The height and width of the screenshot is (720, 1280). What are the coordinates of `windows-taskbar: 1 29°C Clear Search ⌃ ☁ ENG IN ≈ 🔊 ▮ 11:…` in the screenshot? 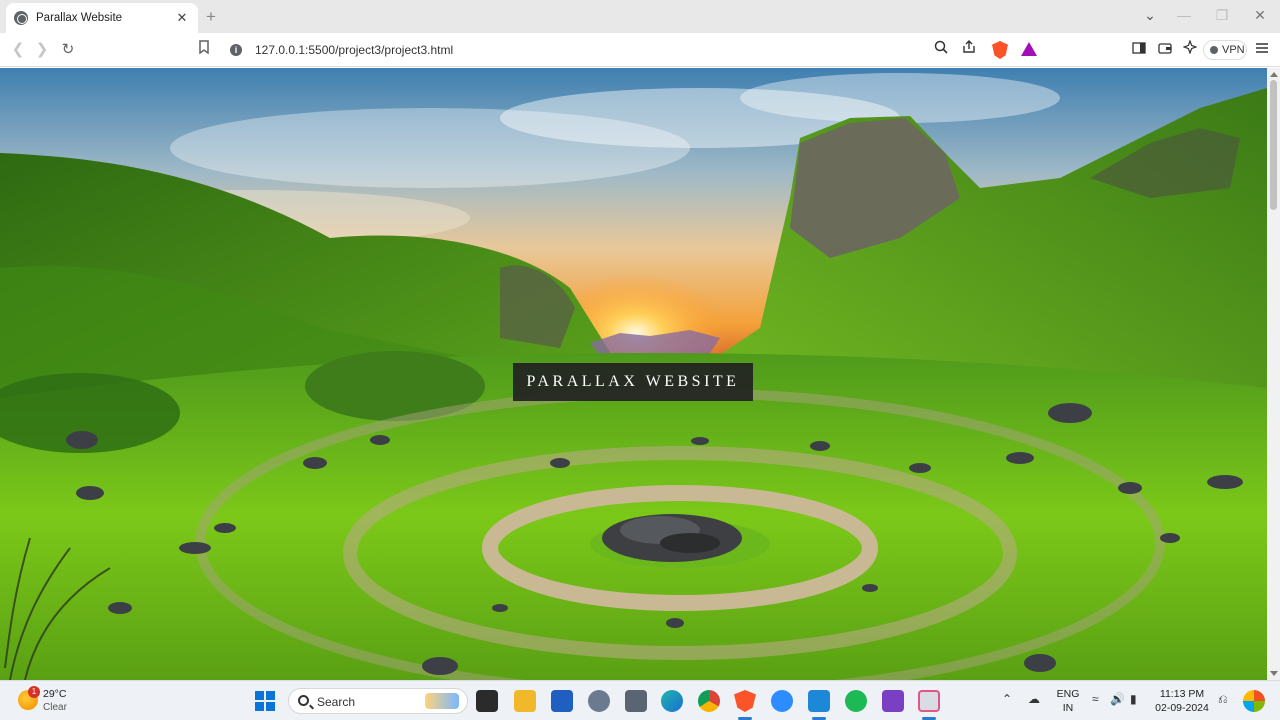 It's located at (640, 700).